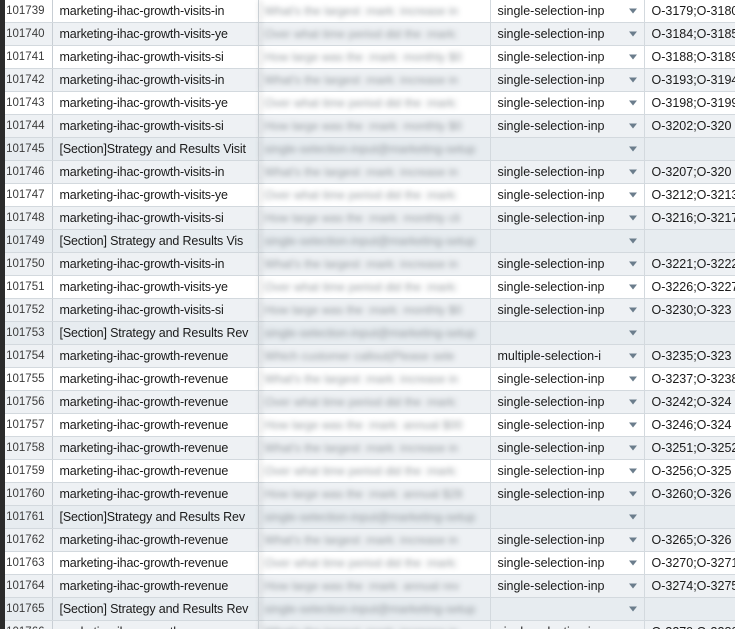 This screenshot has width=735, height=629. Describe the element at coordinates (689, 624) in the screenshot. I see `option-ids-cell: O-3279;O-3280` at that location.